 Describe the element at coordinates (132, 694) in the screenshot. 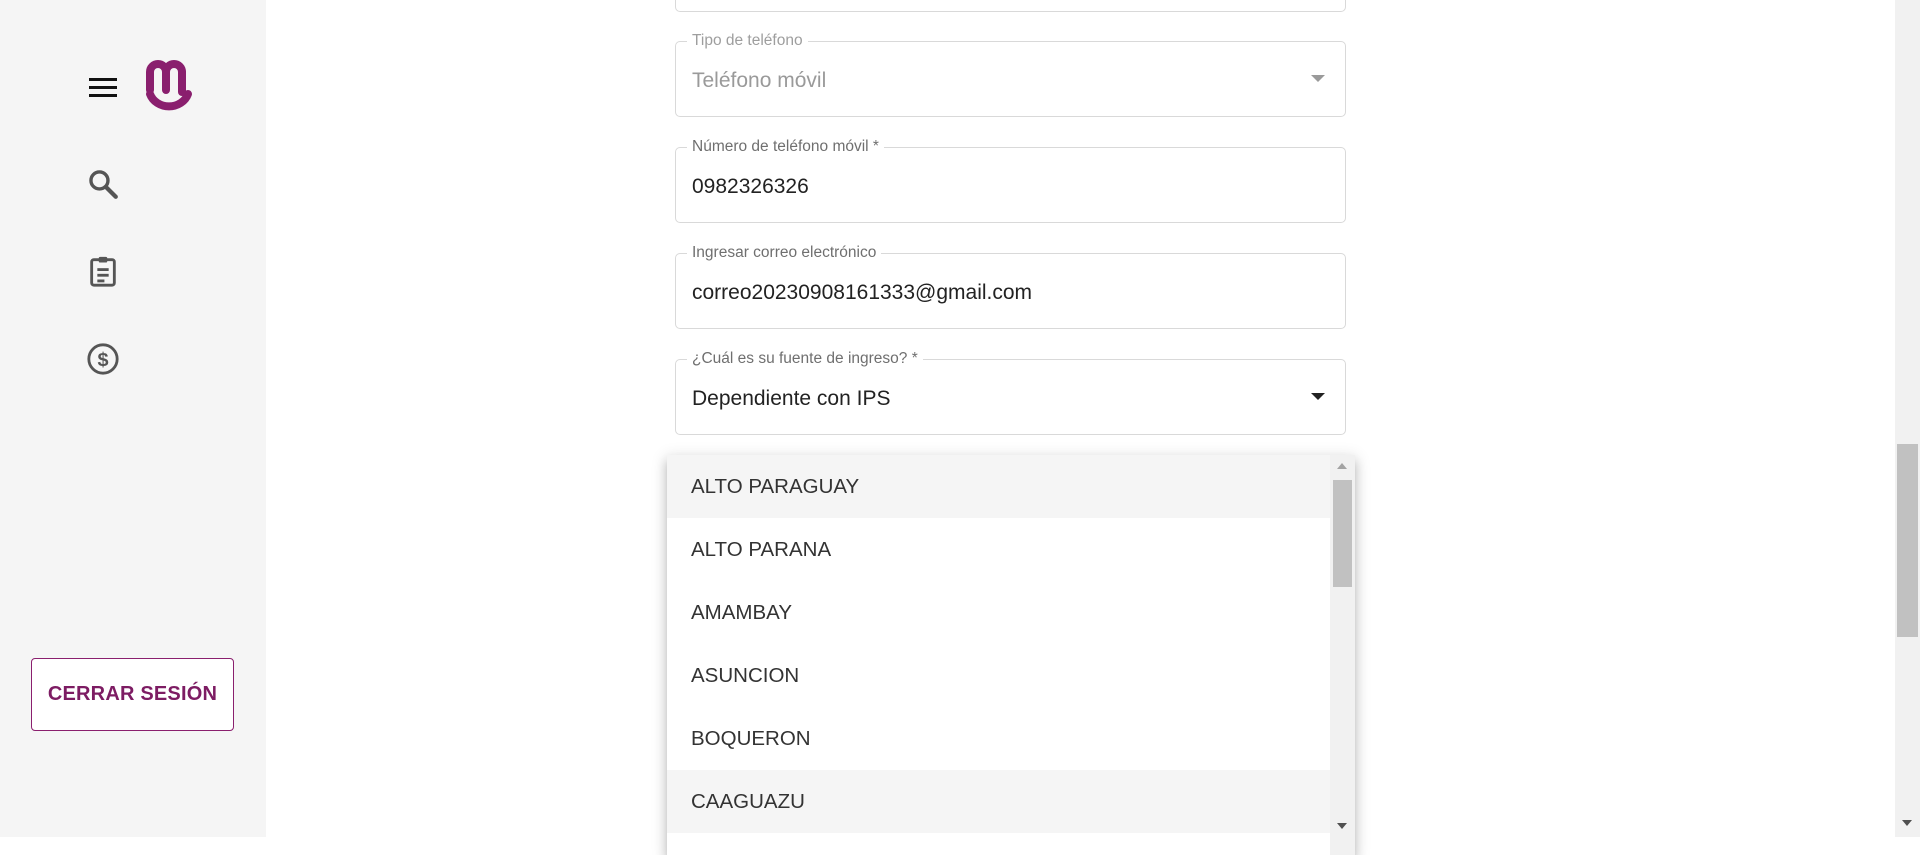

I see `logout-button: CERRAR SESIÓN` at that location.